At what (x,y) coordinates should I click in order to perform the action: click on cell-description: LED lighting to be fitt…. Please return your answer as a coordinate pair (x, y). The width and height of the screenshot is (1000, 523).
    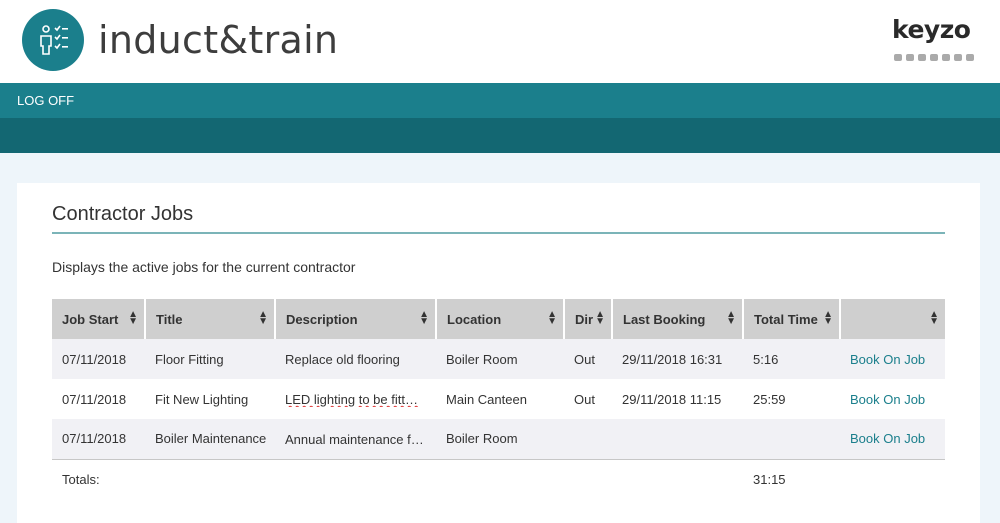
    Looking at the image, I should click on (355, 399).